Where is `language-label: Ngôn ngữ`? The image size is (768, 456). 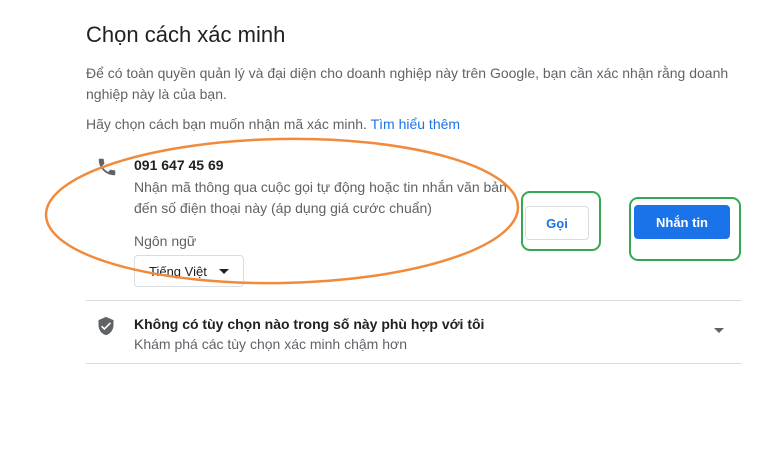
language-label: Ngôn ngữ is located at coordinates (165, 241).